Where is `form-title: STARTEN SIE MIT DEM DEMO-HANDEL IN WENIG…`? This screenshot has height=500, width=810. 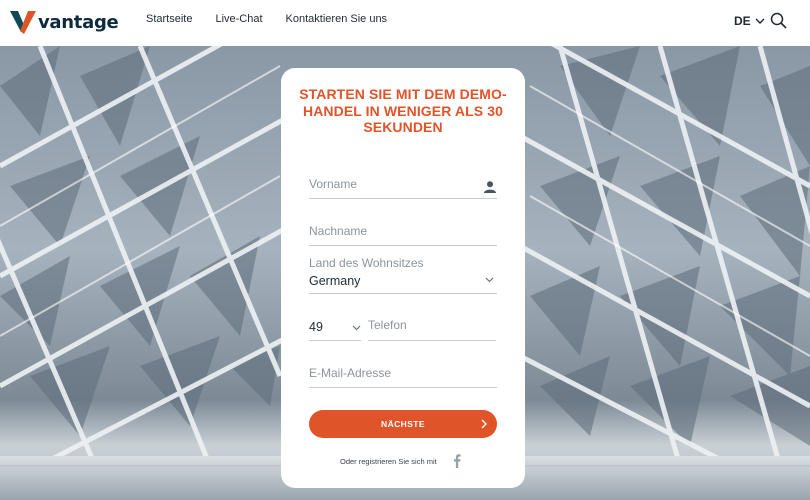
form-title: STARTEN SIE MIT DEM DEMO-HANDEL IN WENIG… is located at coordinates (403, 110).